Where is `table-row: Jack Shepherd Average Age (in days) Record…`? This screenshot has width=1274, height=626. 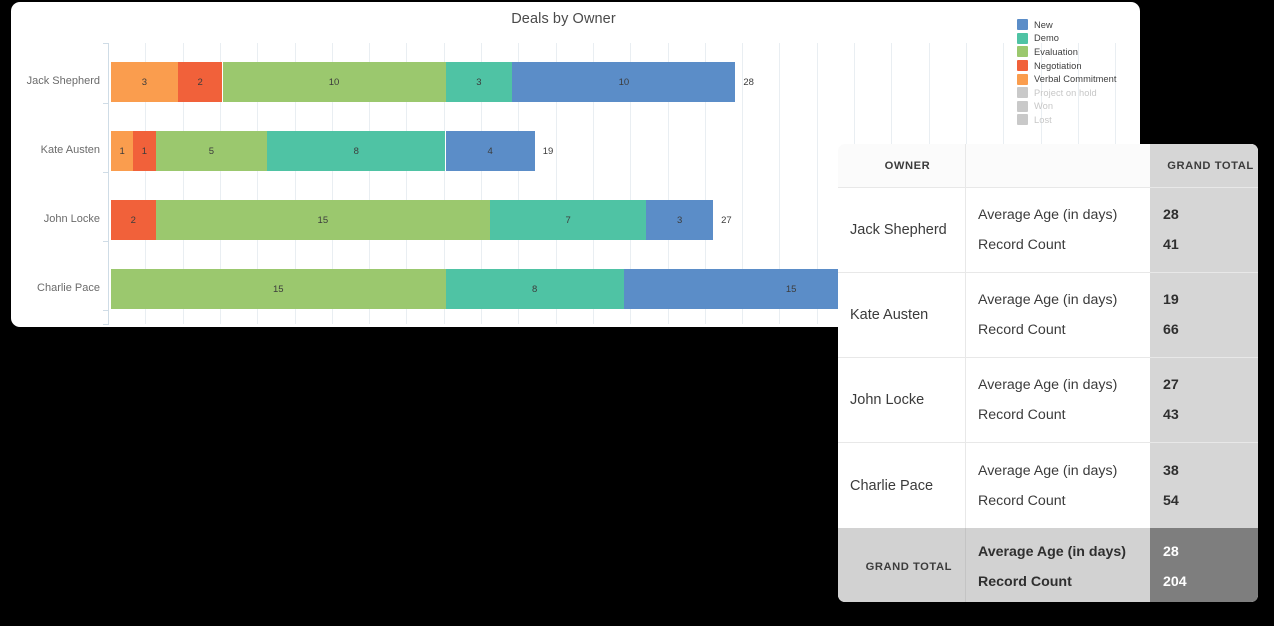 table-row: Jack Shepherd Average Age (in days) Record… is located at coordinates (1048, 230).